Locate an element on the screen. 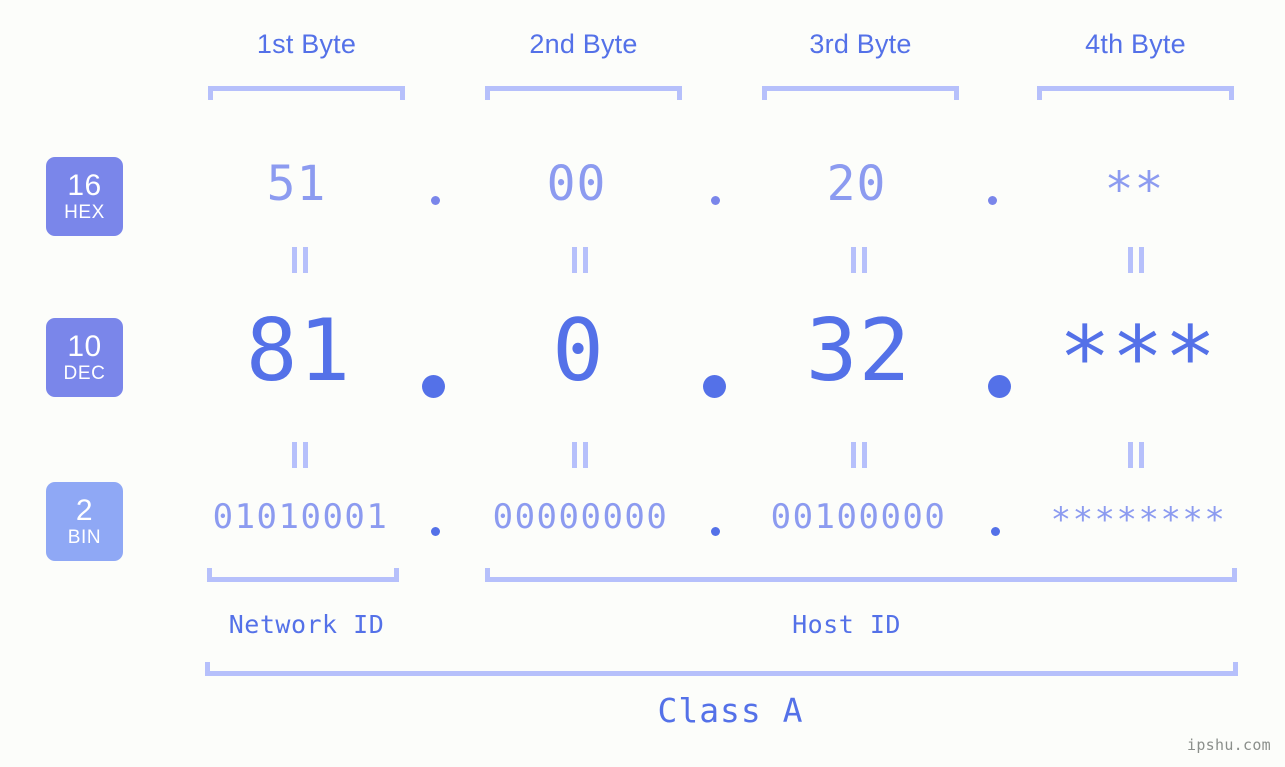  base-badge-hex: 16 HEX is located at coordinates (84, 196).